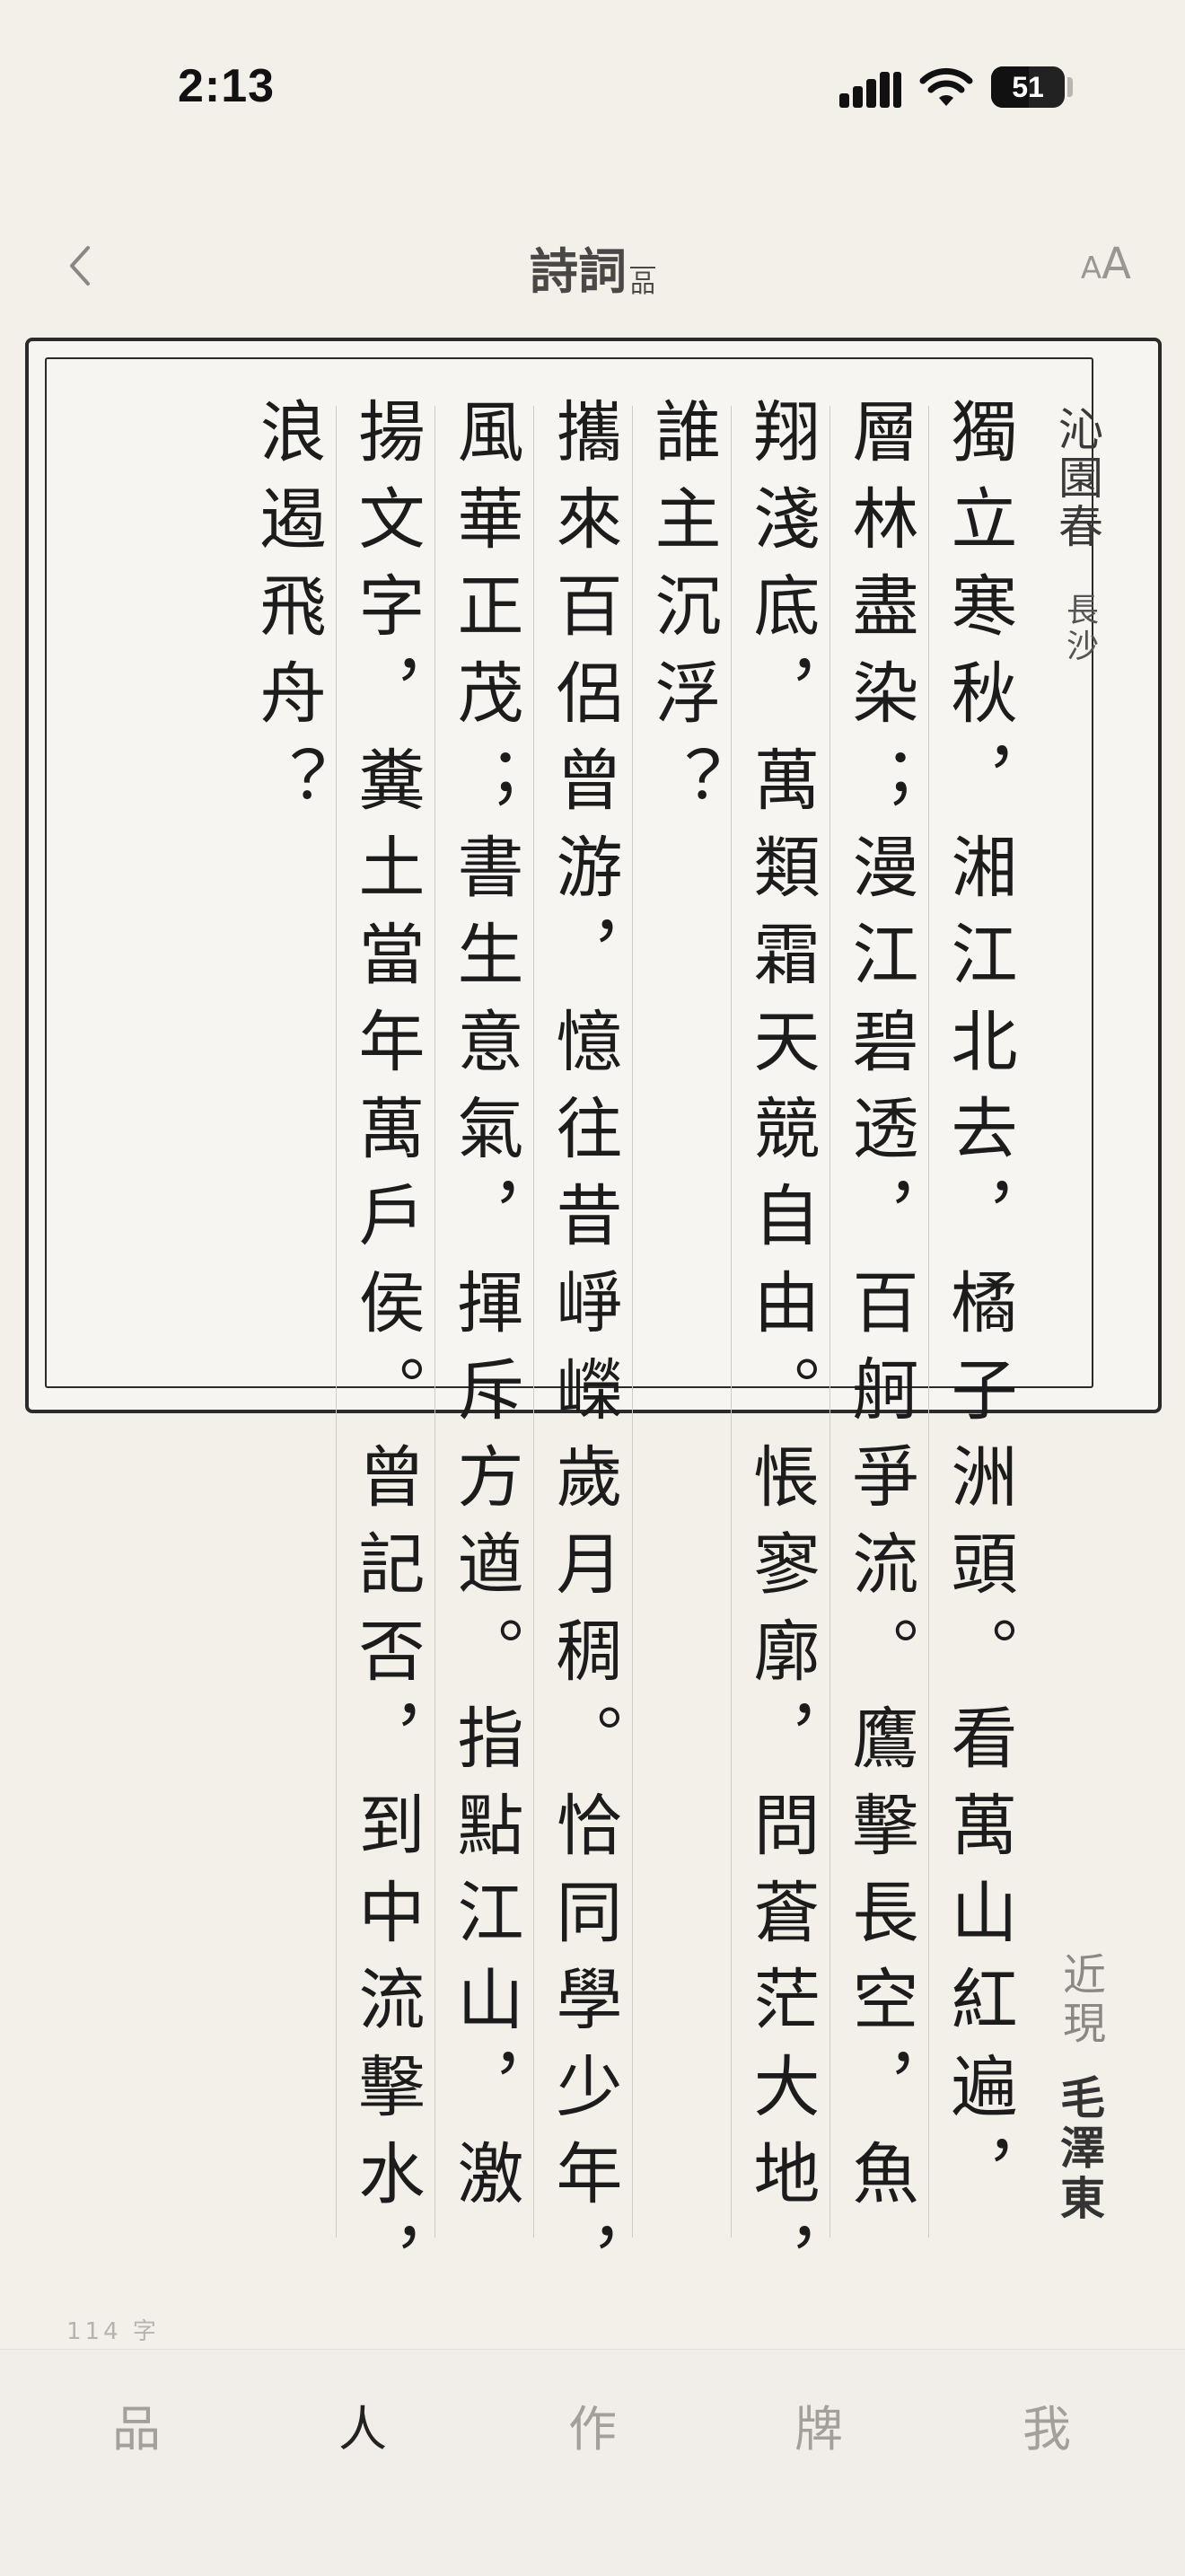 The image size is (1185, 2576). I want to click on battery-cap, so click(1070, 87).